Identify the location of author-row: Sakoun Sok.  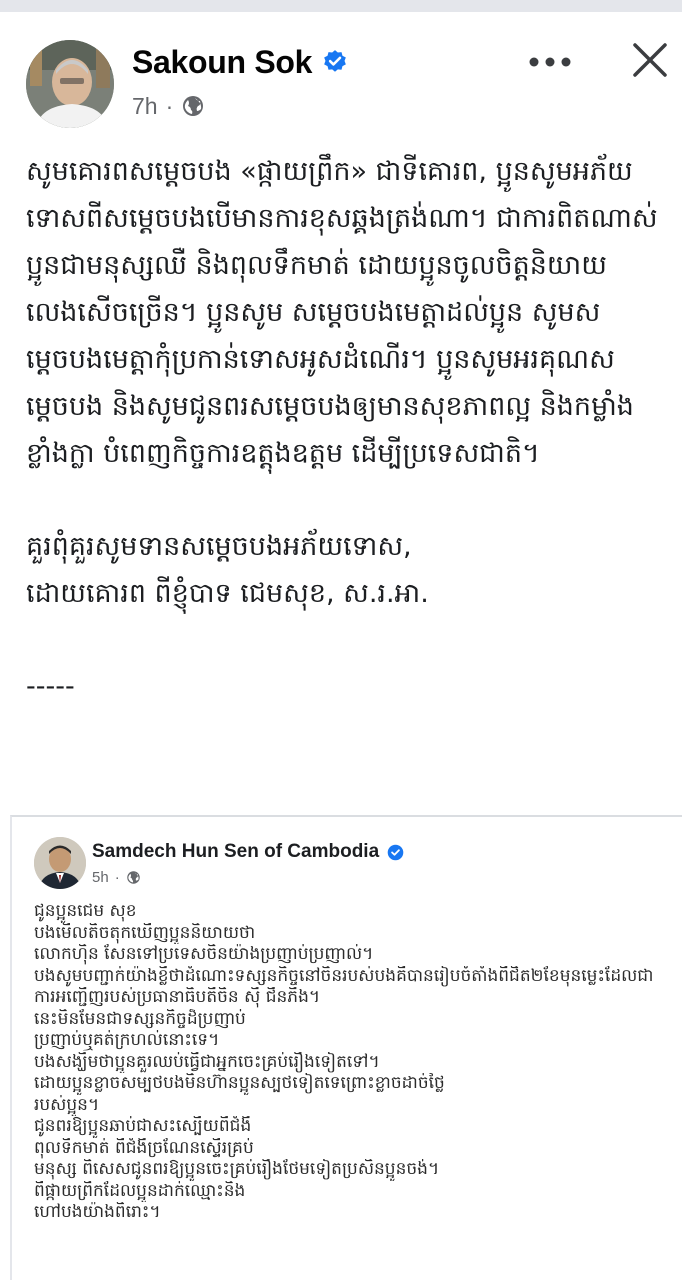
(240, 62).